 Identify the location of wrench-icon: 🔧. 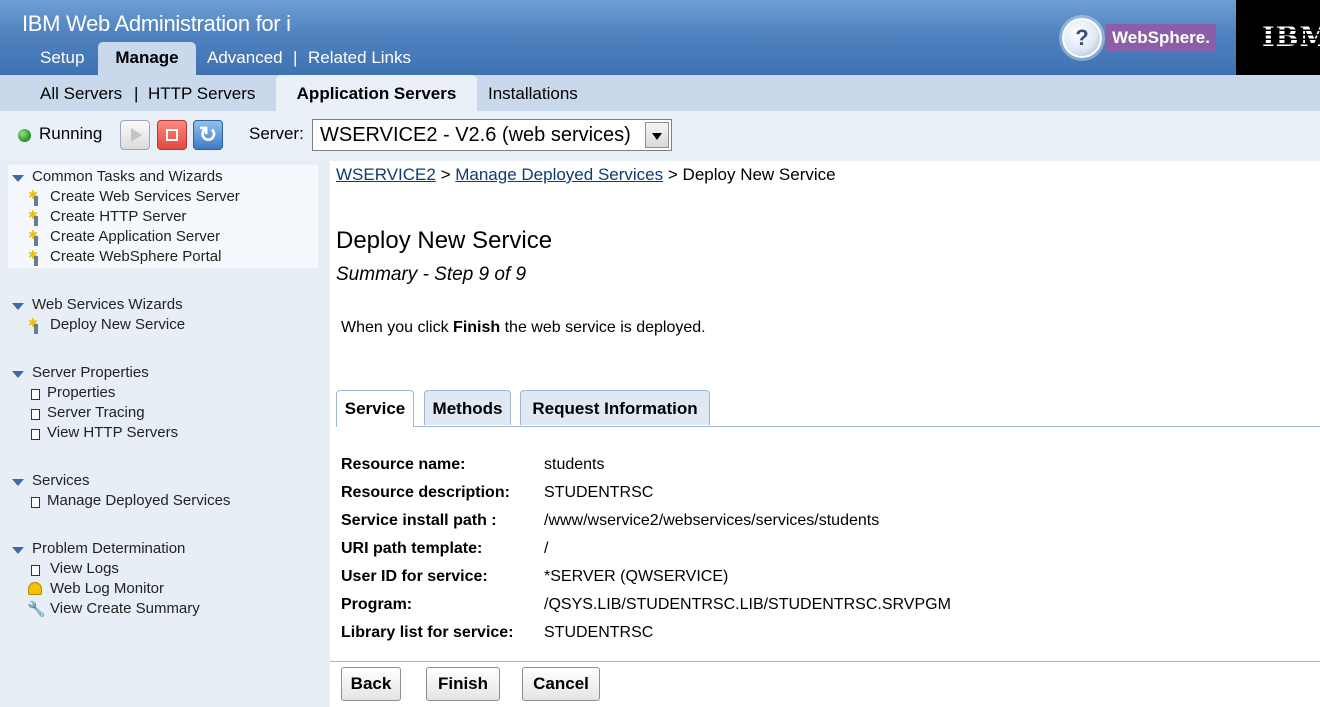
(36, 609).